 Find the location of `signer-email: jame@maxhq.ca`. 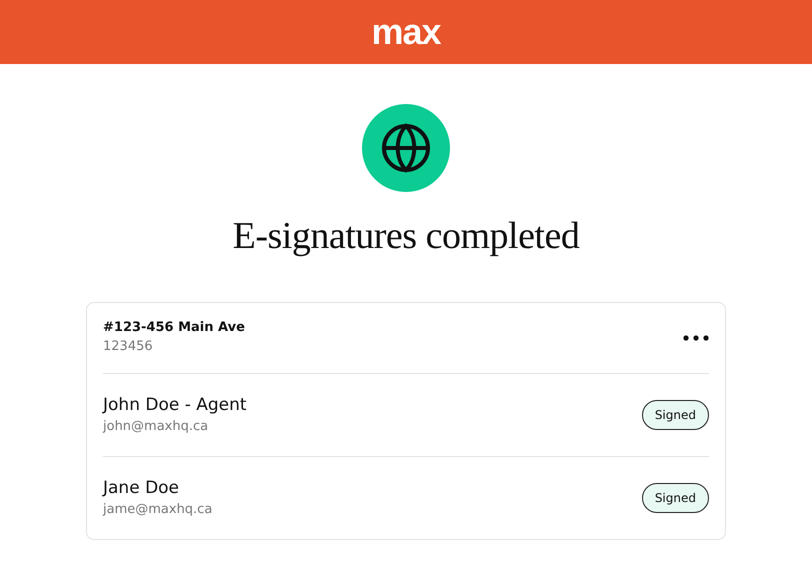

signer-email: jame@maxhq.ca is located at coordinates (157, 510).